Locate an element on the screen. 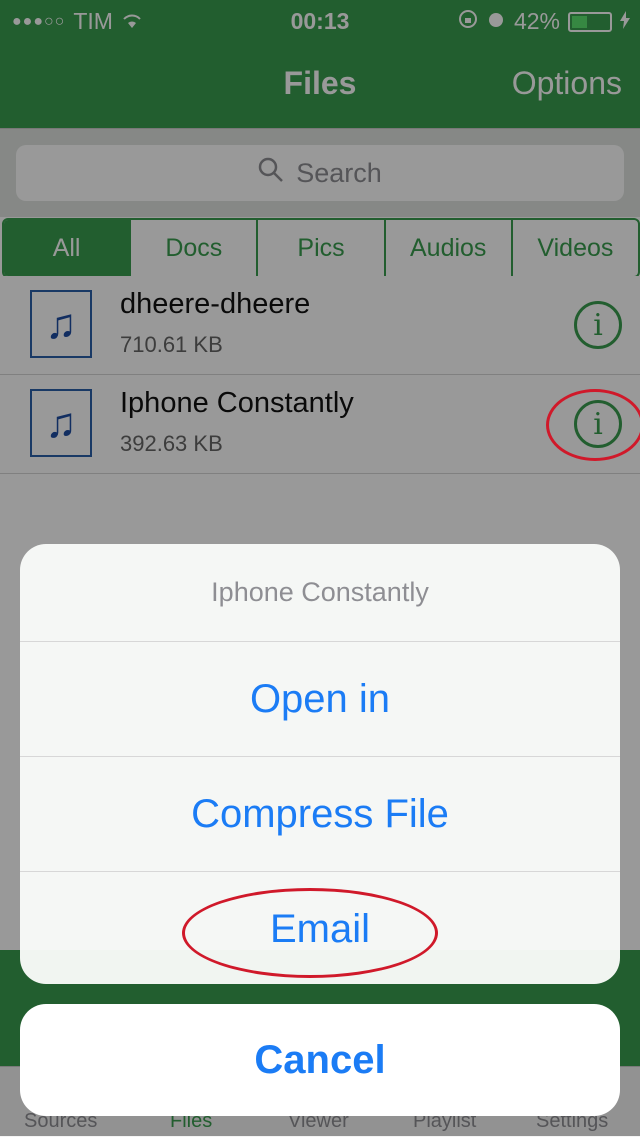 The image size is (640, 1137). action-sheet-title: Iphone Constantly is located at coordinates (320, 593).